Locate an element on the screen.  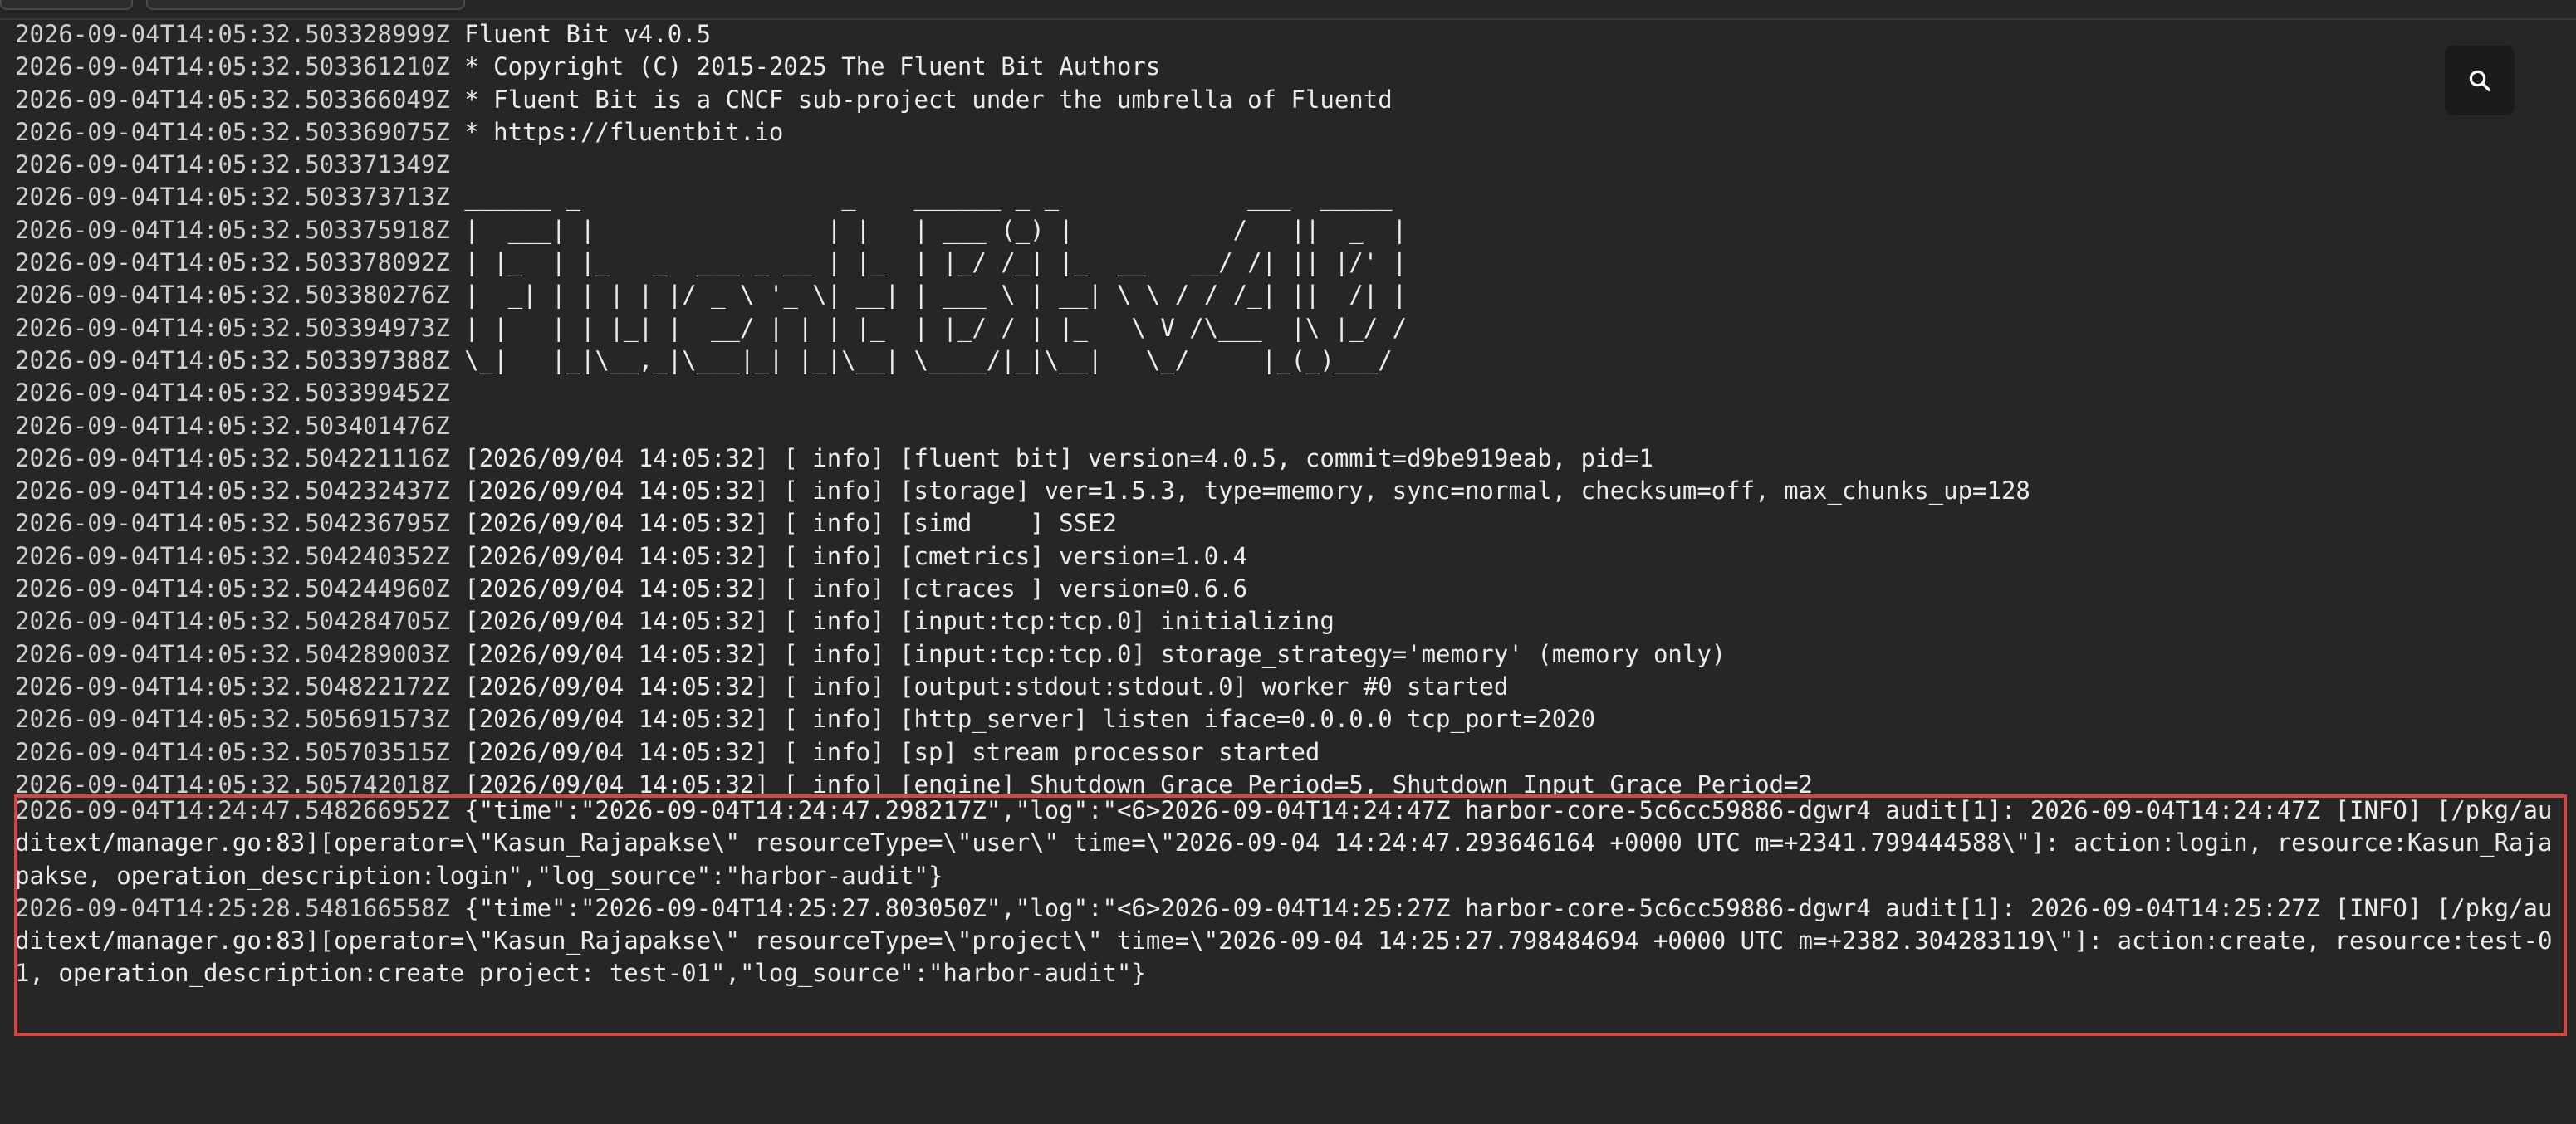
log-timestamp: 2026-09-04T14:05:32.503380276Z is located at coordinates (233, 295).